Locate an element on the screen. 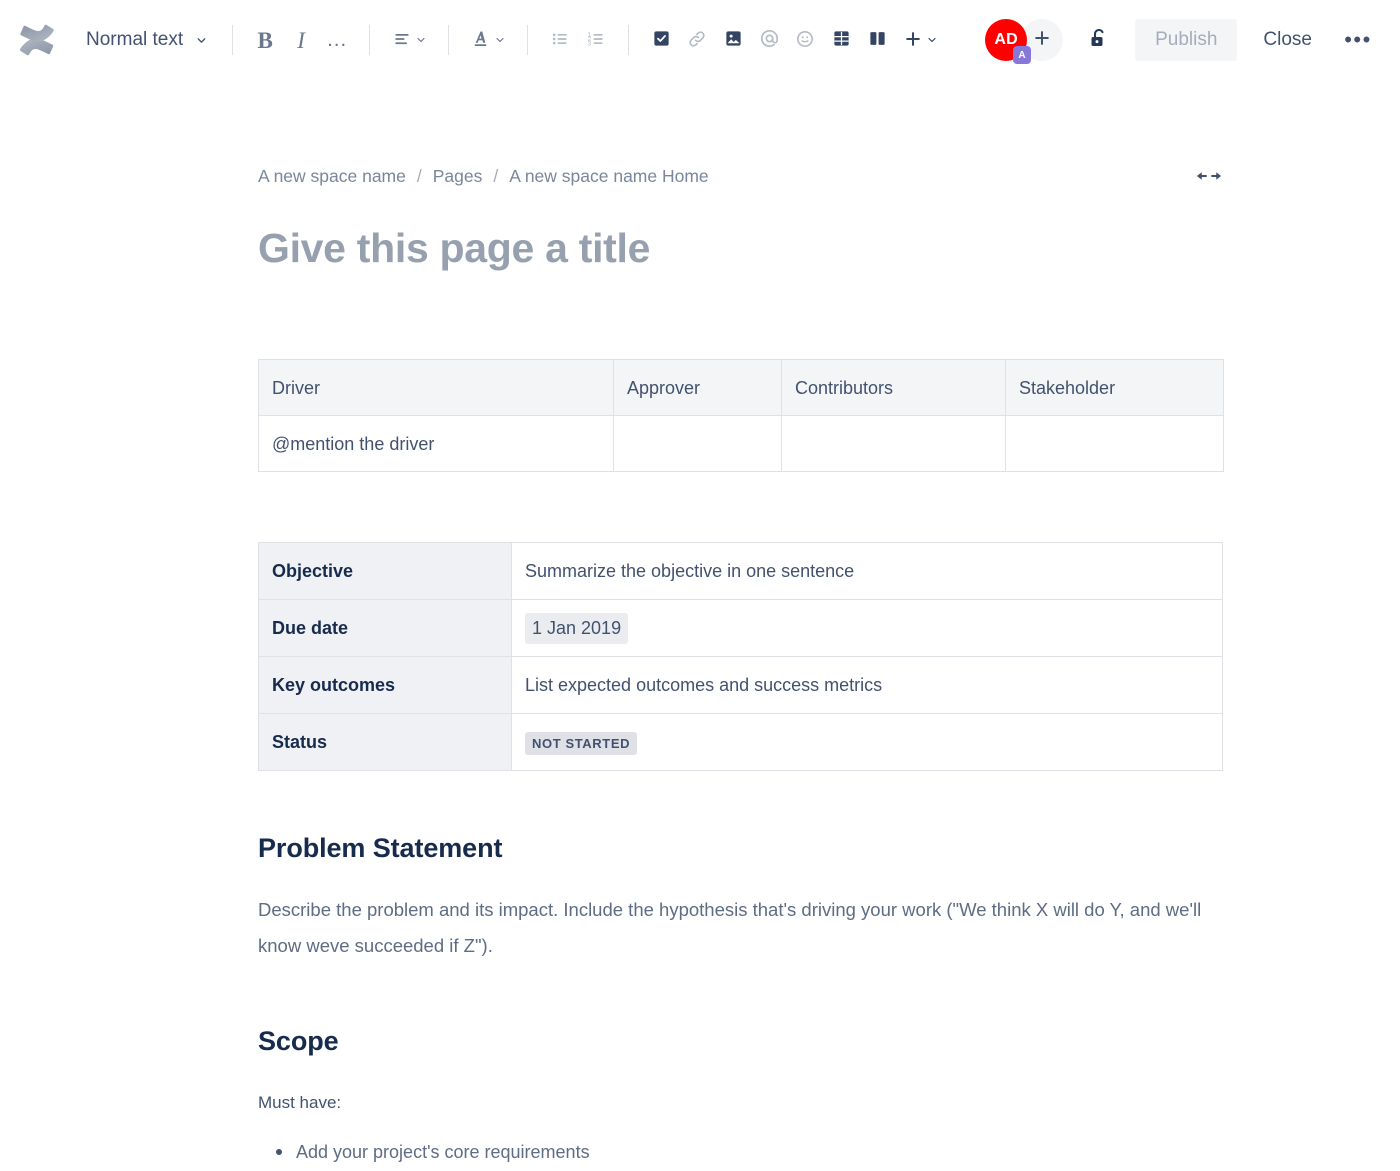 This screenshot has width=1400, height=1171. row-value-due-date: 1 Jan 2019 is located at coordinates (867, 628).